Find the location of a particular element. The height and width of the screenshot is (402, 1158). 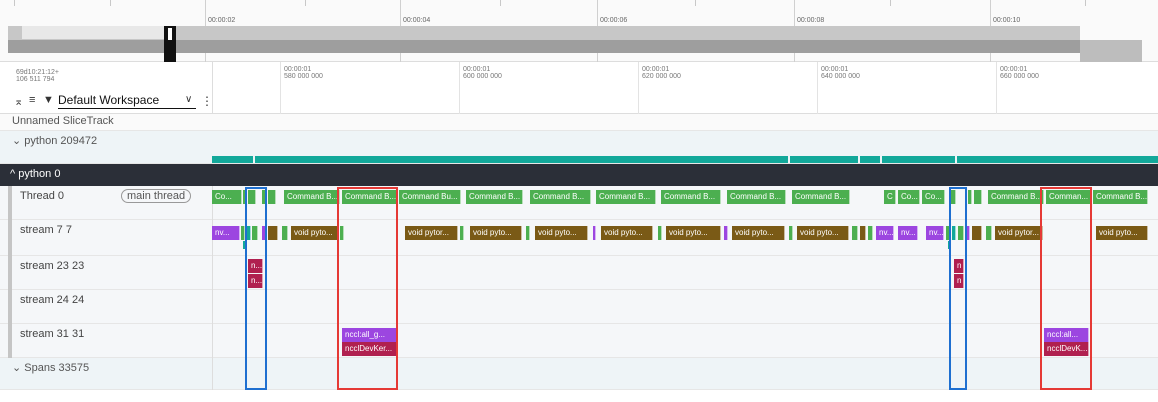

panel-divider is located at coordinates (212, 288).